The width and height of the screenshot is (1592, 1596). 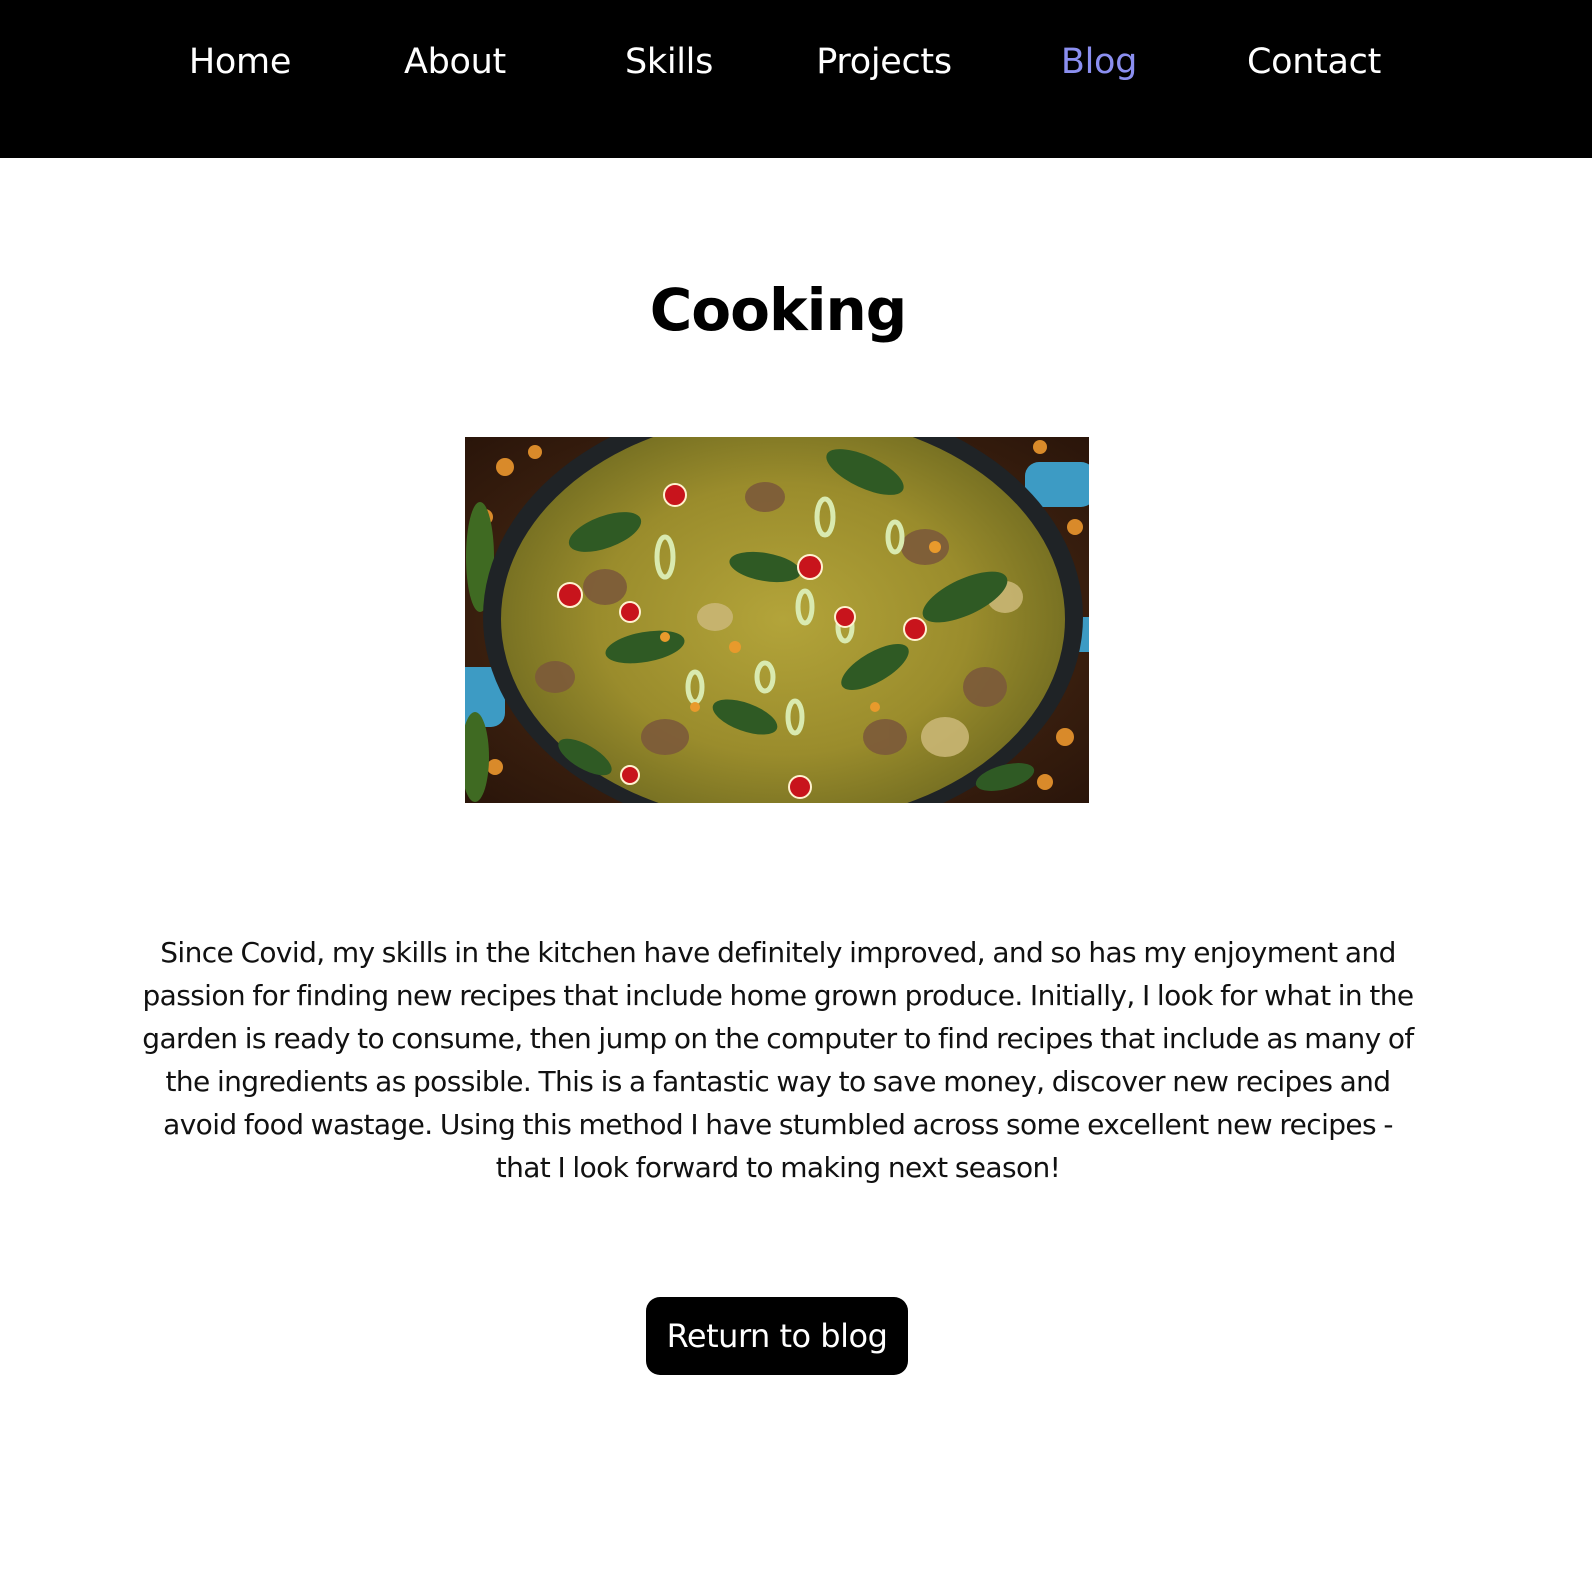 I want to click on nav-link-about: About, so click(x=455, y=62).